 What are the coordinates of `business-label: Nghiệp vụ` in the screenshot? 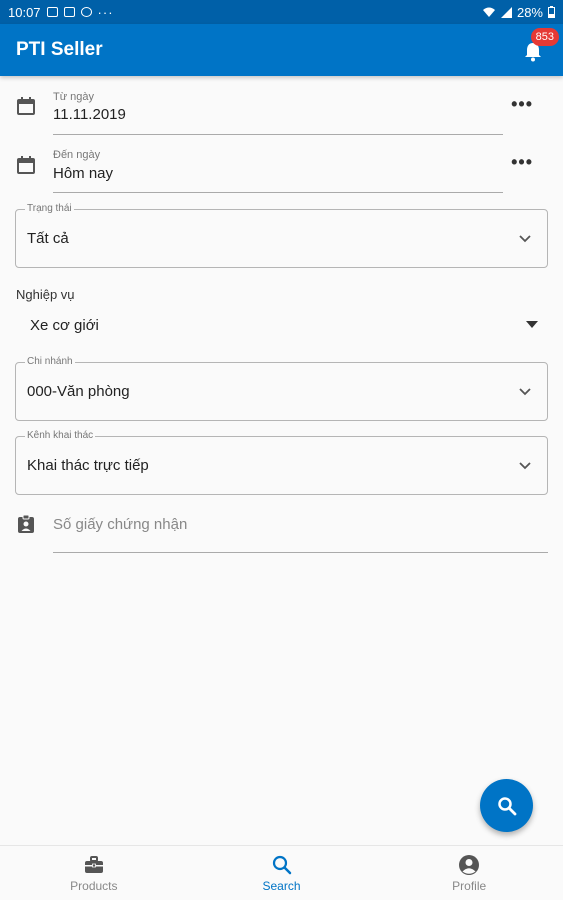 It's located at (45, 294).